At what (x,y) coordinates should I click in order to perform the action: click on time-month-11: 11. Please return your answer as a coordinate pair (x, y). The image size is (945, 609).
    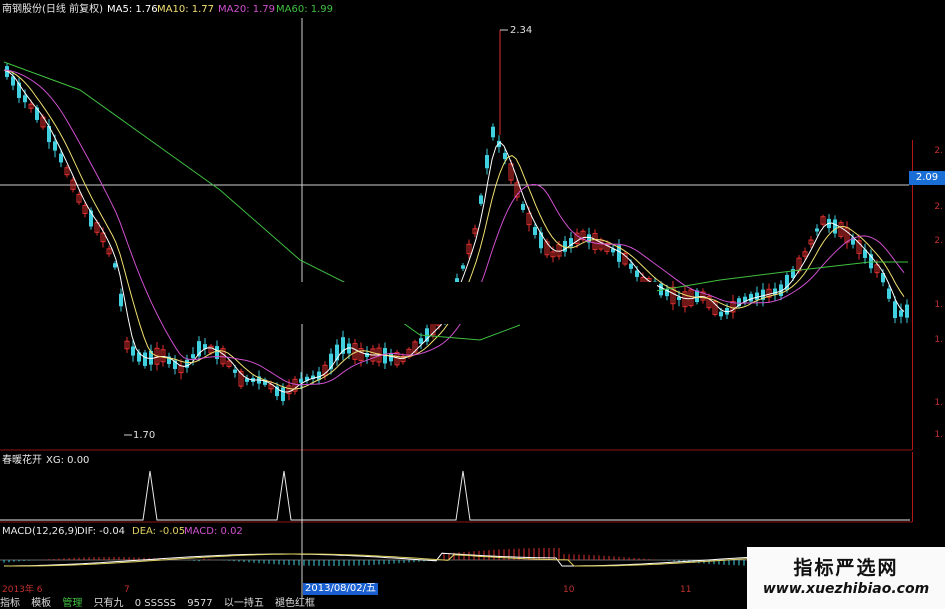
    Looking at the image, I should click on (686, 590).